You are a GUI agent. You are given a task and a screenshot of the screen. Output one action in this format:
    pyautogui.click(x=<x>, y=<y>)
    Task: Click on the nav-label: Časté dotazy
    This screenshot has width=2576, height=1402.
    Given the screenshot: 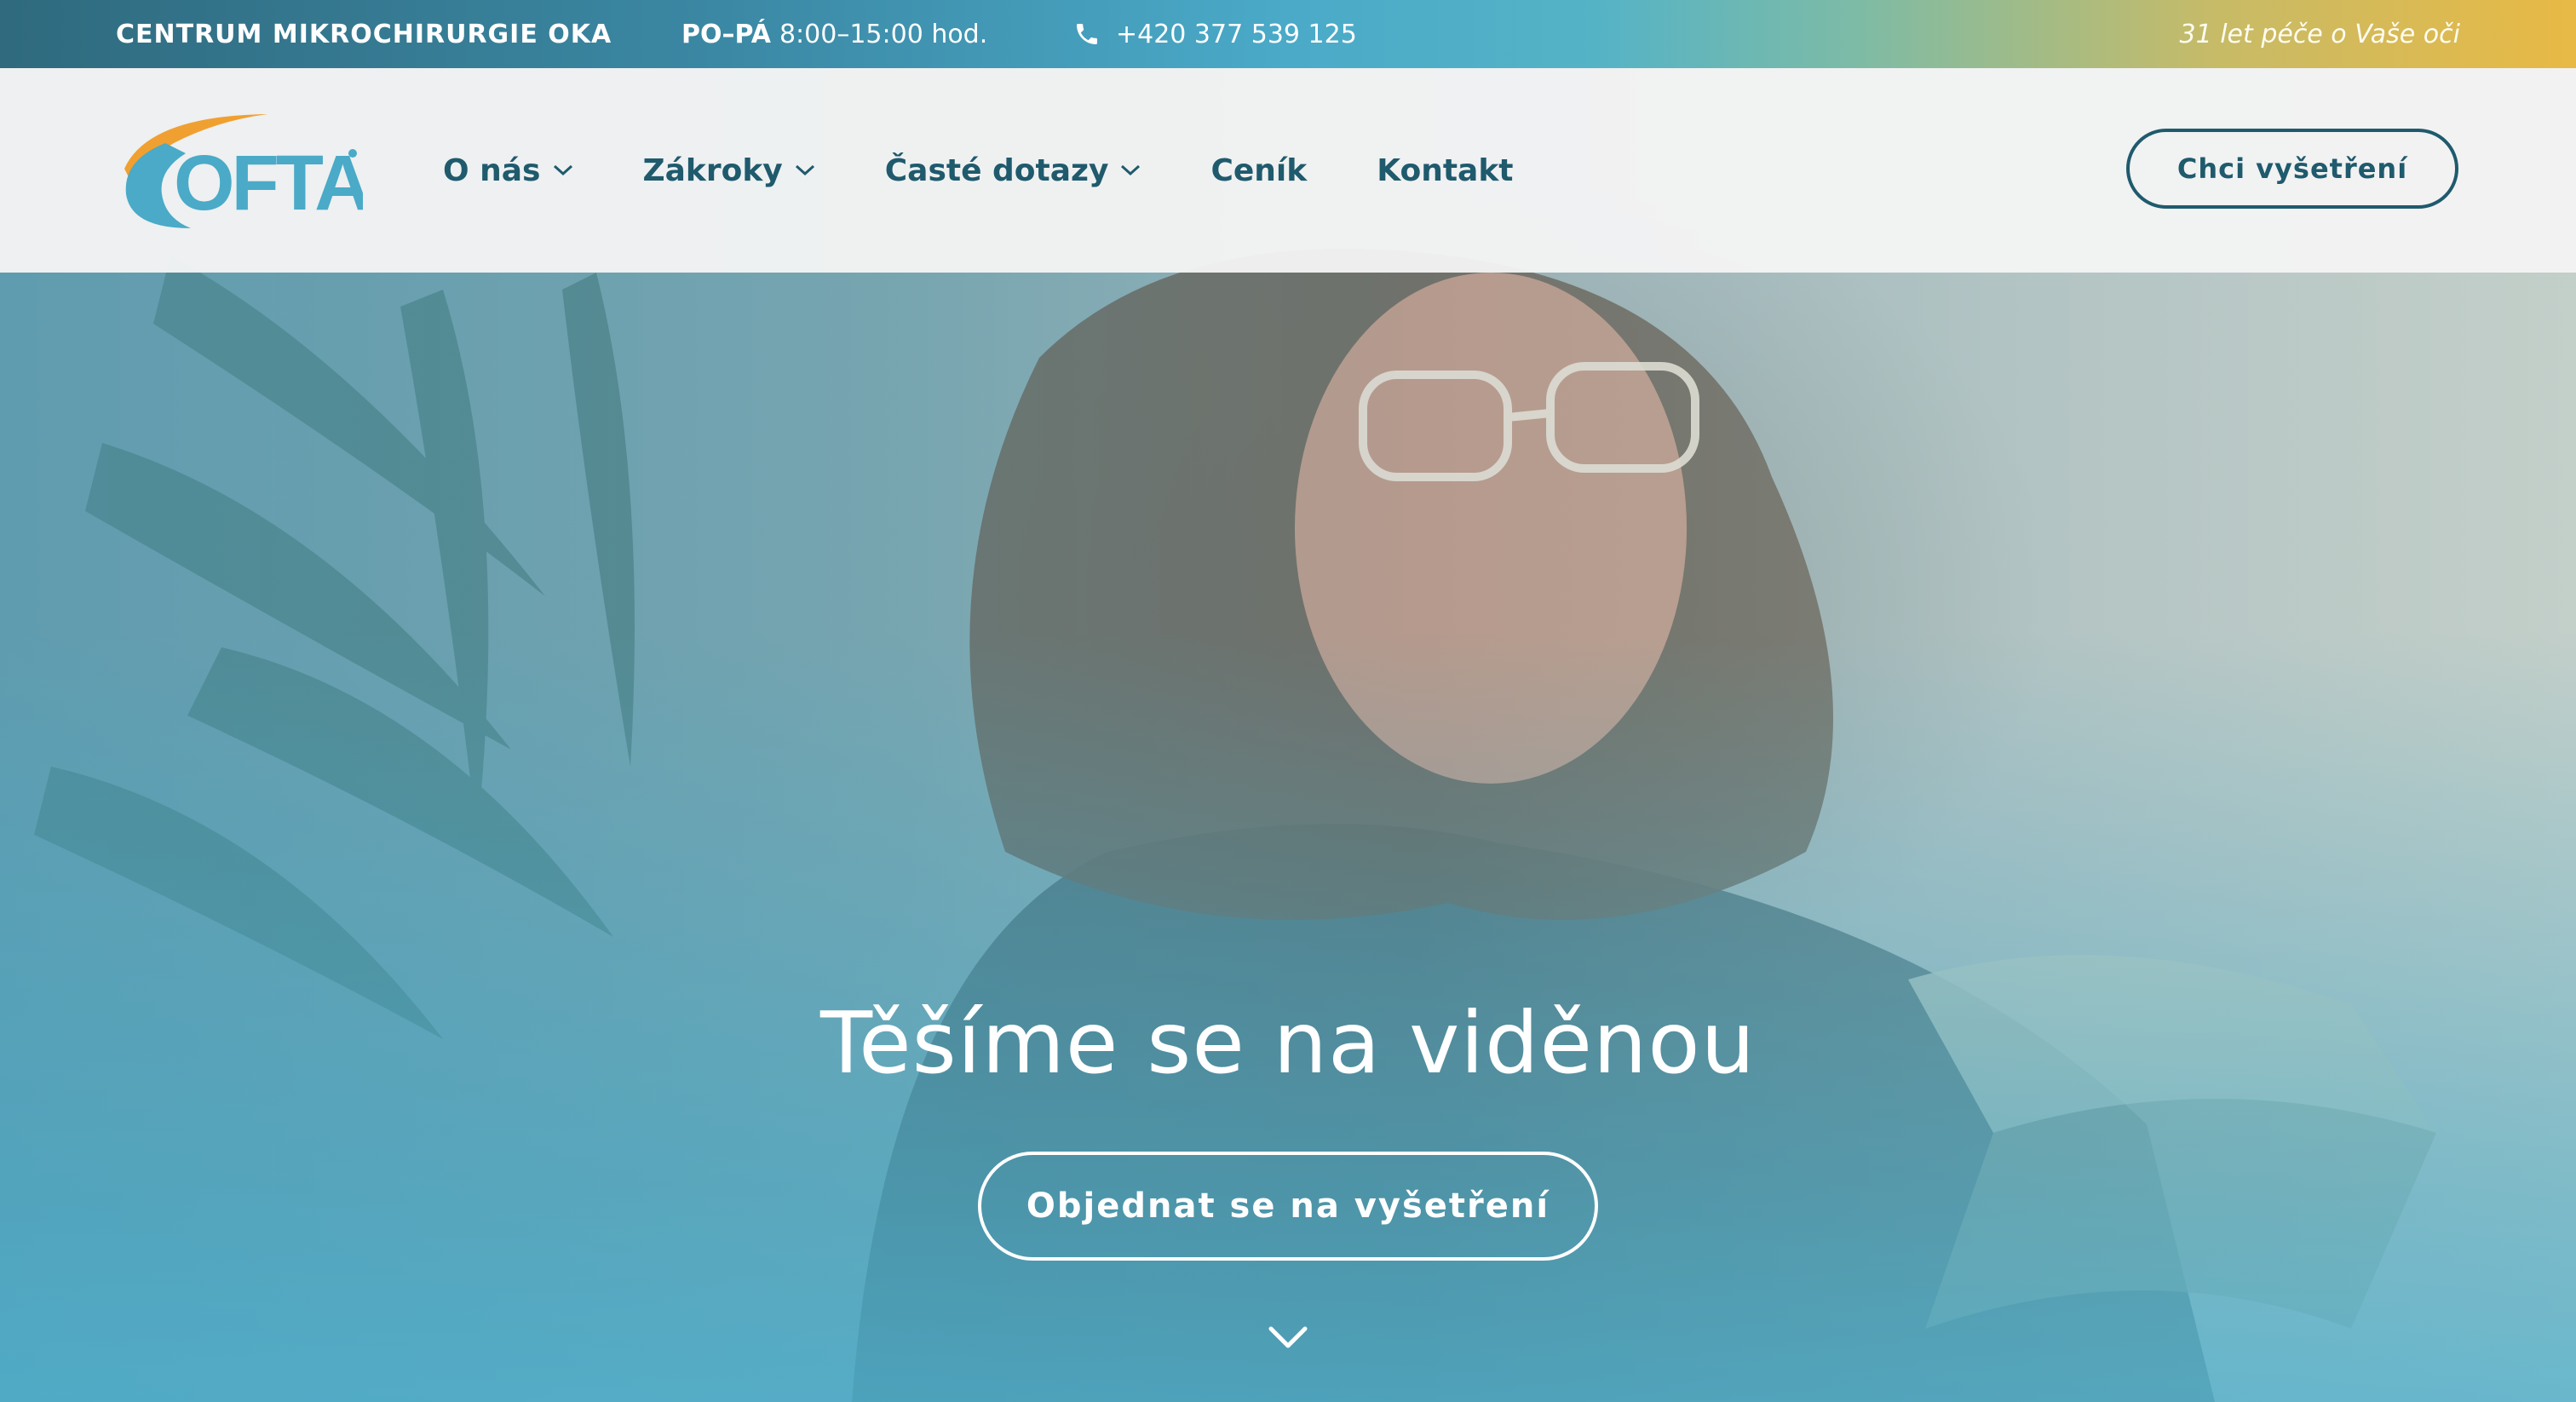 What is the action you would take?
    pyautogui.click(x=996, y=170)
    